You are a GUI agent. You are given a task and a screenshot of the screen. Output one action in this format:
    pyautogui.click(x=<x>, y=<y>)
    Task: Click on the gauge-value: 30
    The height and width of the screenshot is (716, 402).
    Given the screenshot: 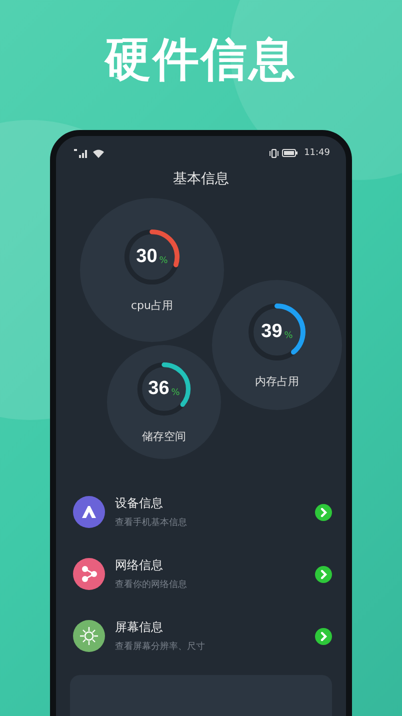 What is the action you would take?
    pyautogui.click(x=147, y=257)
    